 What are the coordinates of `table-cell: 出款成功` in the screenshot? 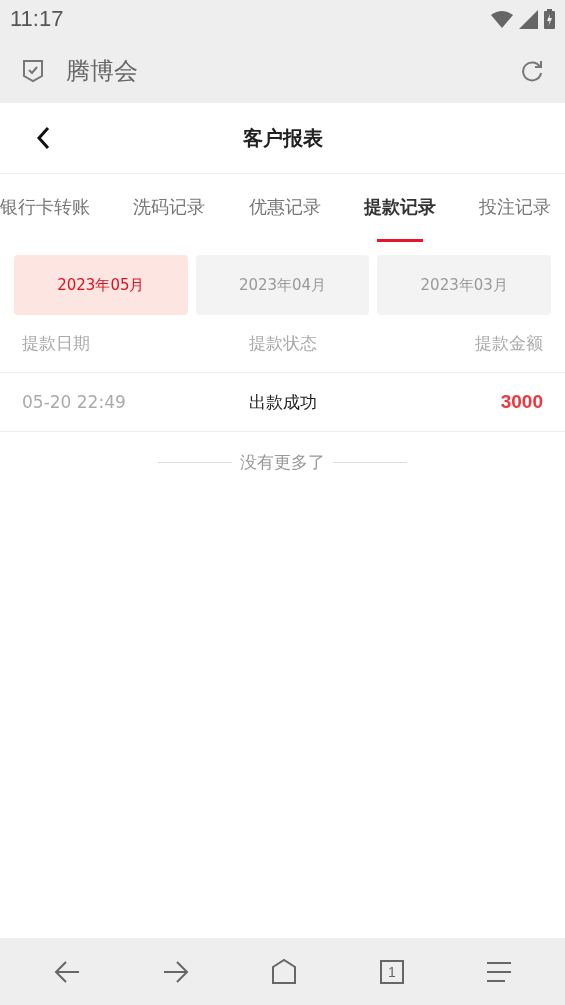 It's located at (282, 402).